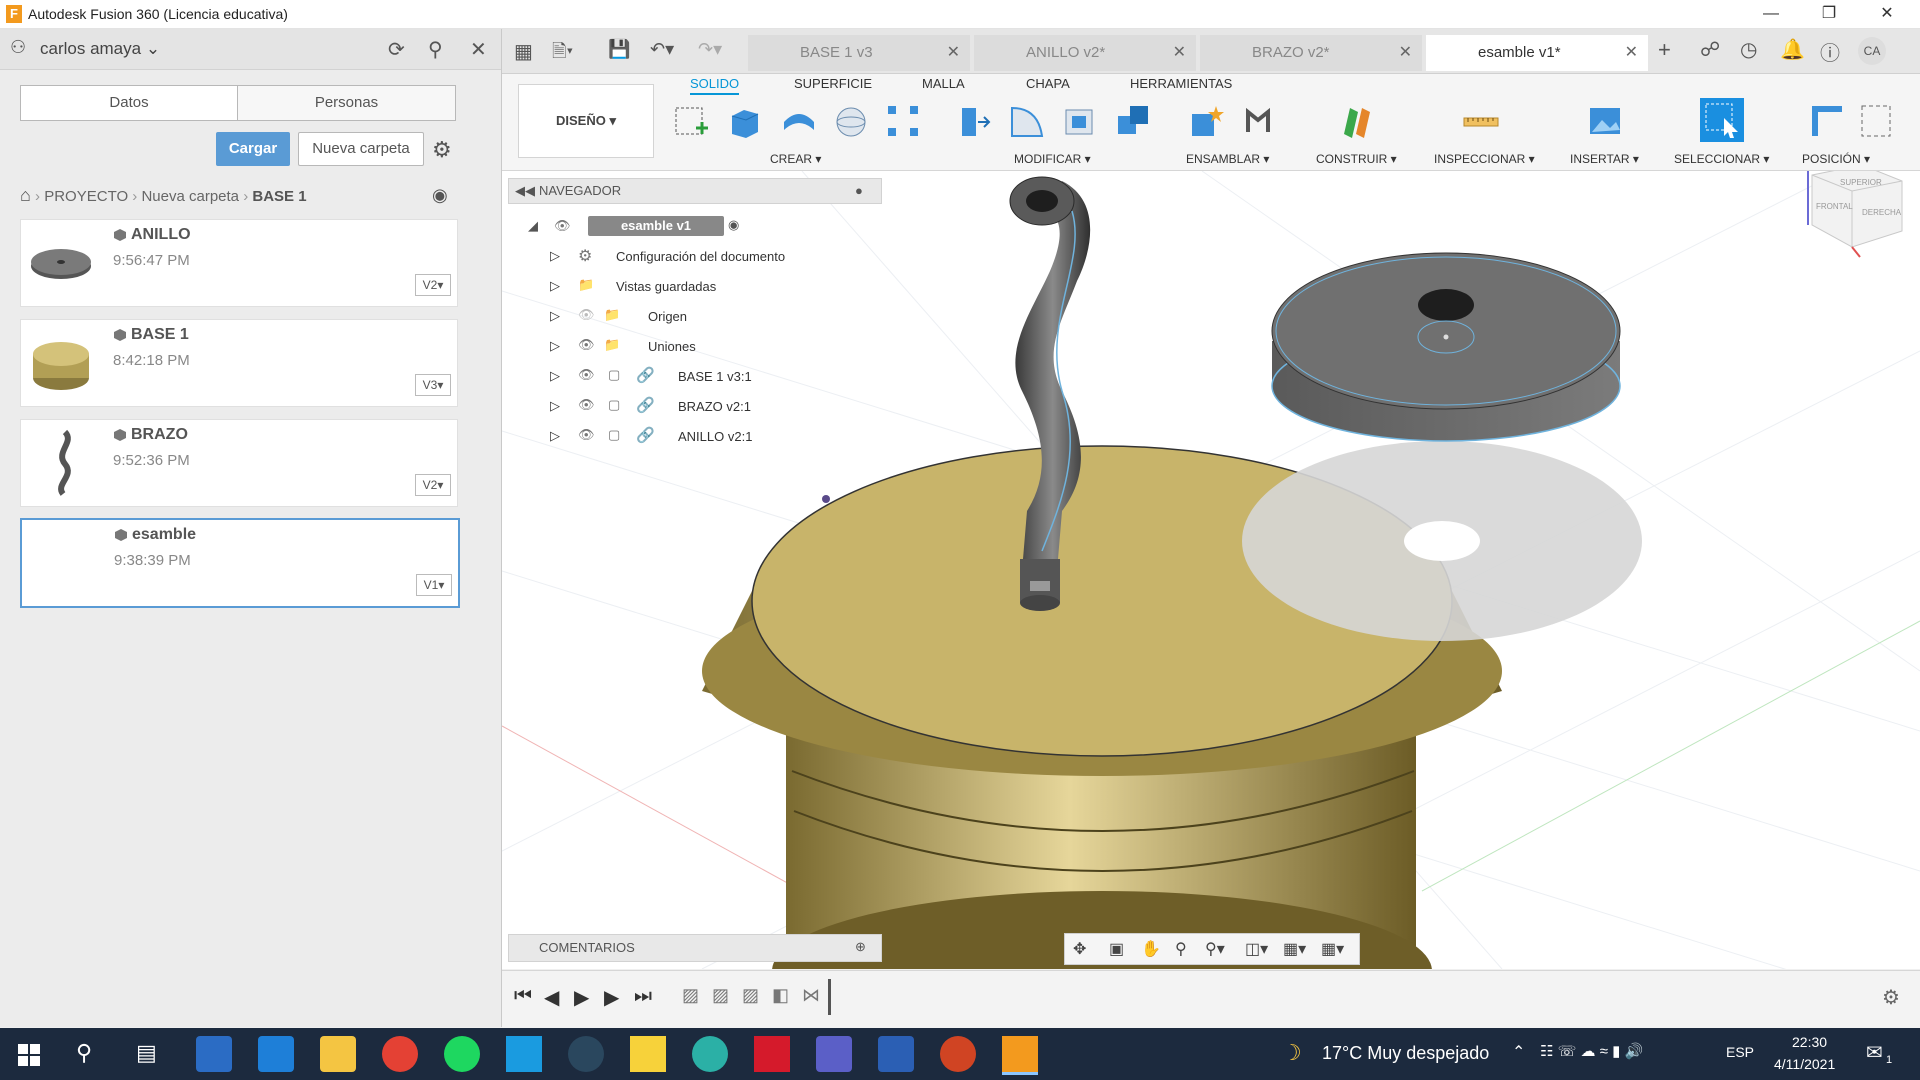 The image size is (1920, 1080). What do you see at coordinates (433, 385) in the screenshot?
I see `version-dropdown: V3▾` at bounding box center [433, 385].